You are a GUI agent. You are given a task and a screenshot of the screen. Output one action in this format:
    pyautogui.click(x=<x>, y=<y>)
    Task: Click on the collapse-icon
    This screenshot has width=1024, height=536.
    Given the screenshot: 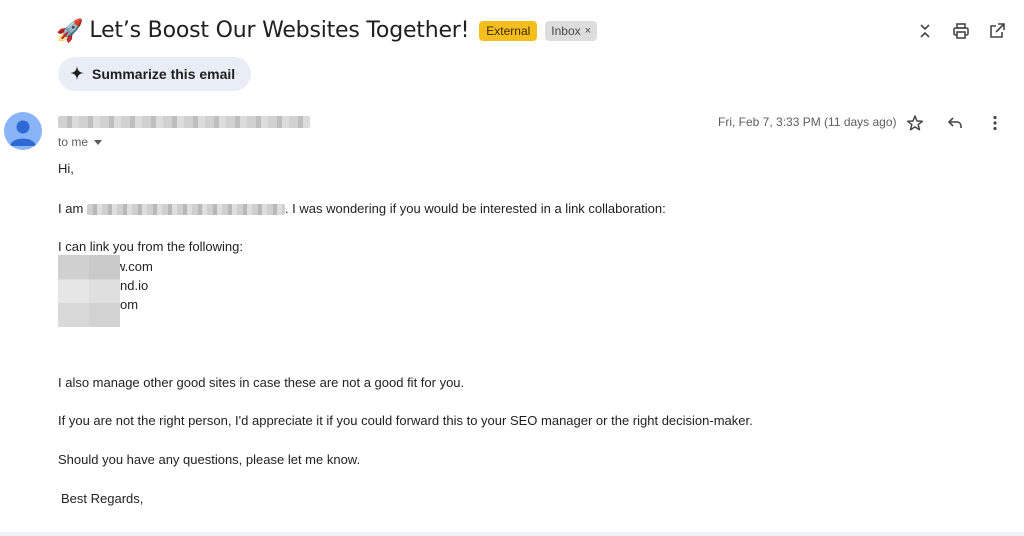 What is the action you would take?
    pyautogui.click(x=925, y=31)
    